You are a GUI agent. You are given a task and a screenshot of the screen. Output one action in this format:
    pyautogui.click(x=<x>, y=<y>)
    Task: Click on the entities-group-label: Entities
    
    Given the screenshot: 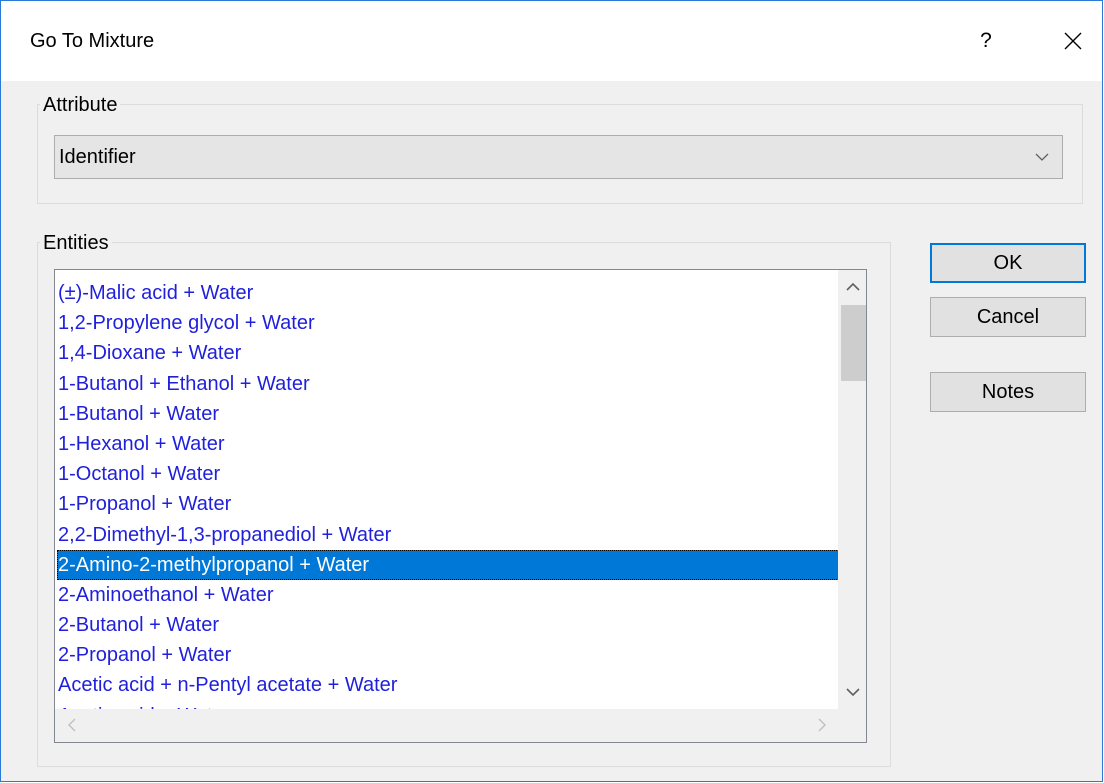 What is the action you would take?
    pyautogui.click(x=76, y=243)
    